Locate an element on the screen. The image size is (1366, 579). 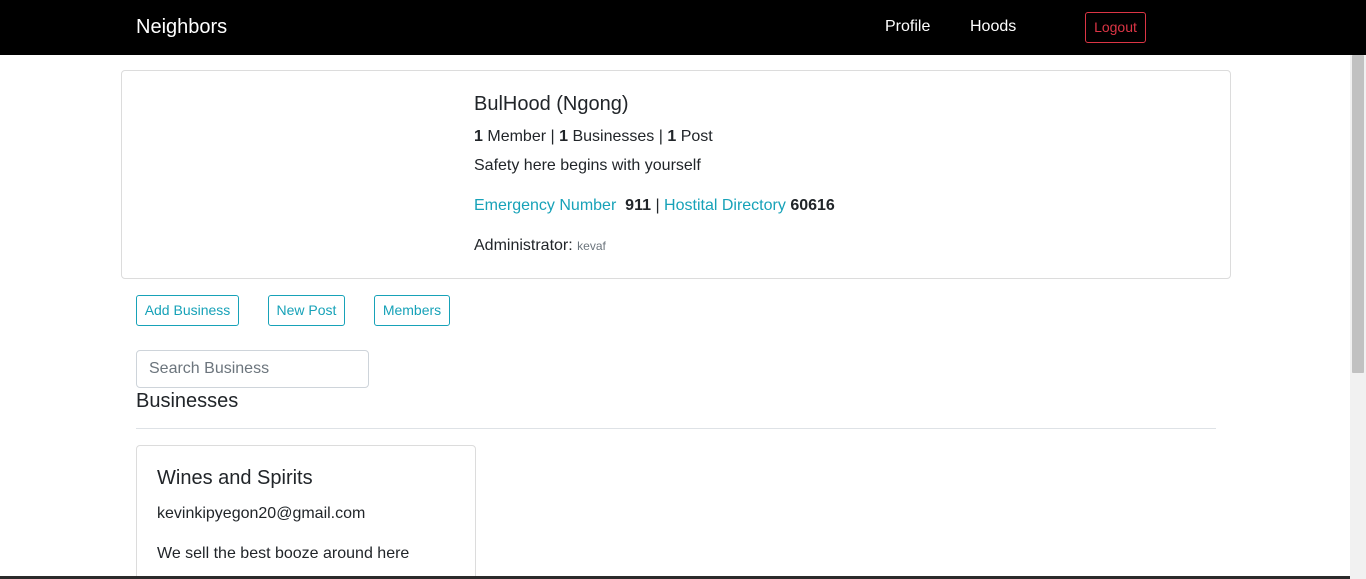
hood-administrator: Administrator: kevaf is located at coordinates (540, 246).